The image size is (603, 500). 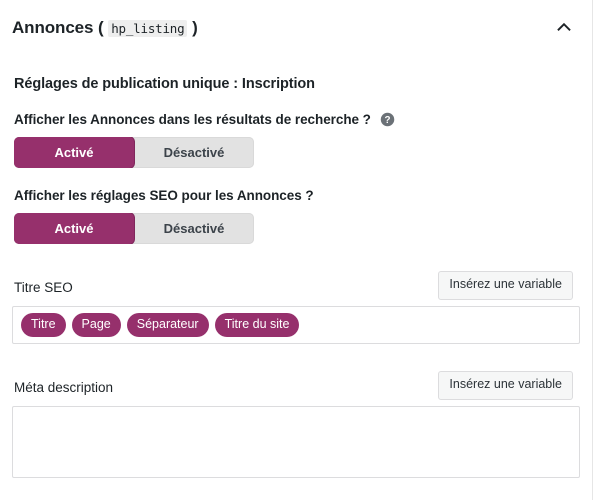 I want to click on seo-title-input: Titre Page Séparateur Titre du site, so click(x=296, y=325).